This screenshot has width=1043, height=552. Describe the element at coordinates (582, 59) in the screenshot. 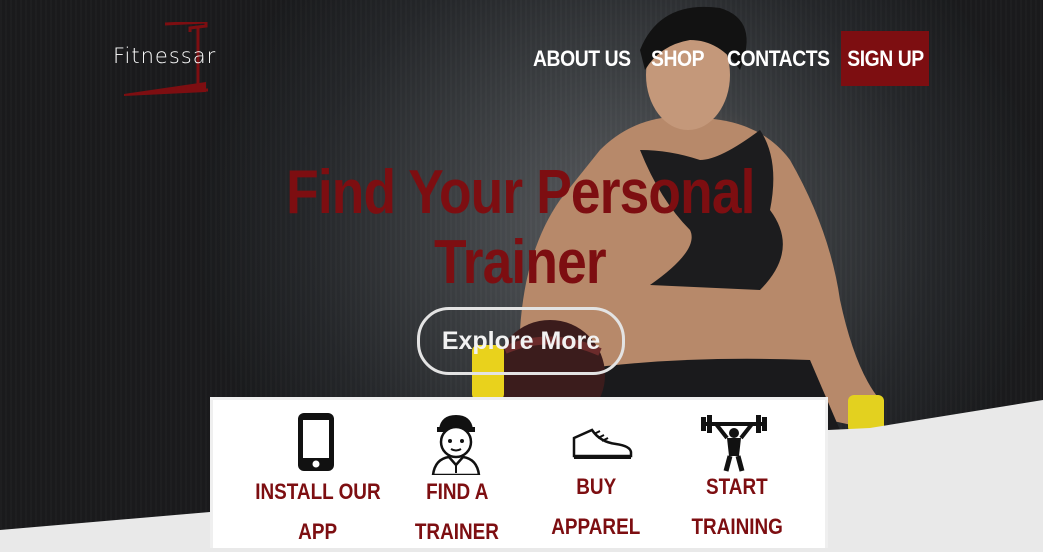

I see `nav-about-us: ABOUT US` at that location.